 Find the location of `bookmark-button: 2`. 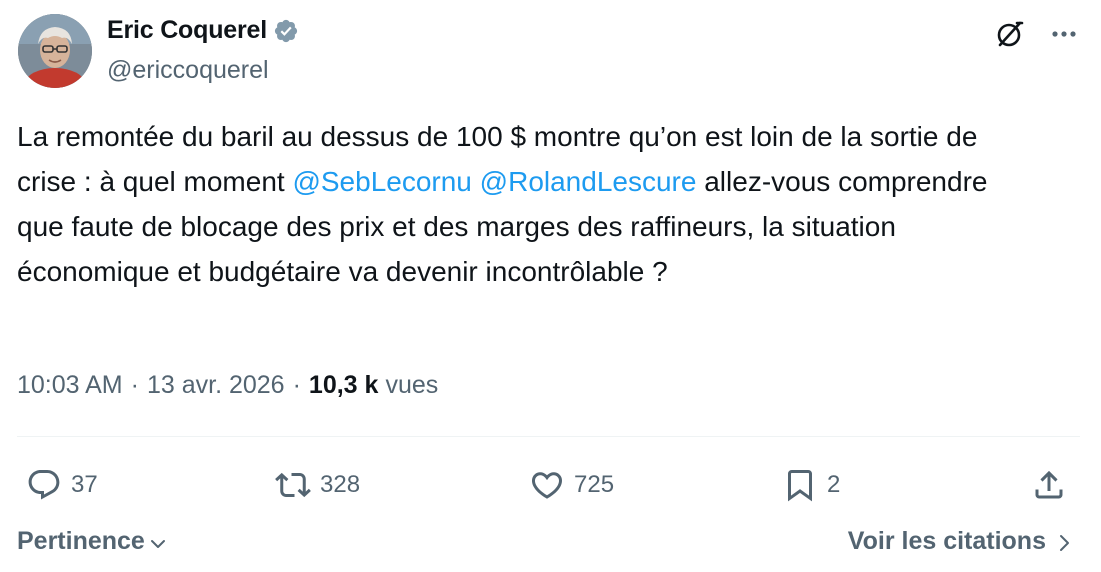

bookmark-button: 2 is located at coordinates (811, 485).